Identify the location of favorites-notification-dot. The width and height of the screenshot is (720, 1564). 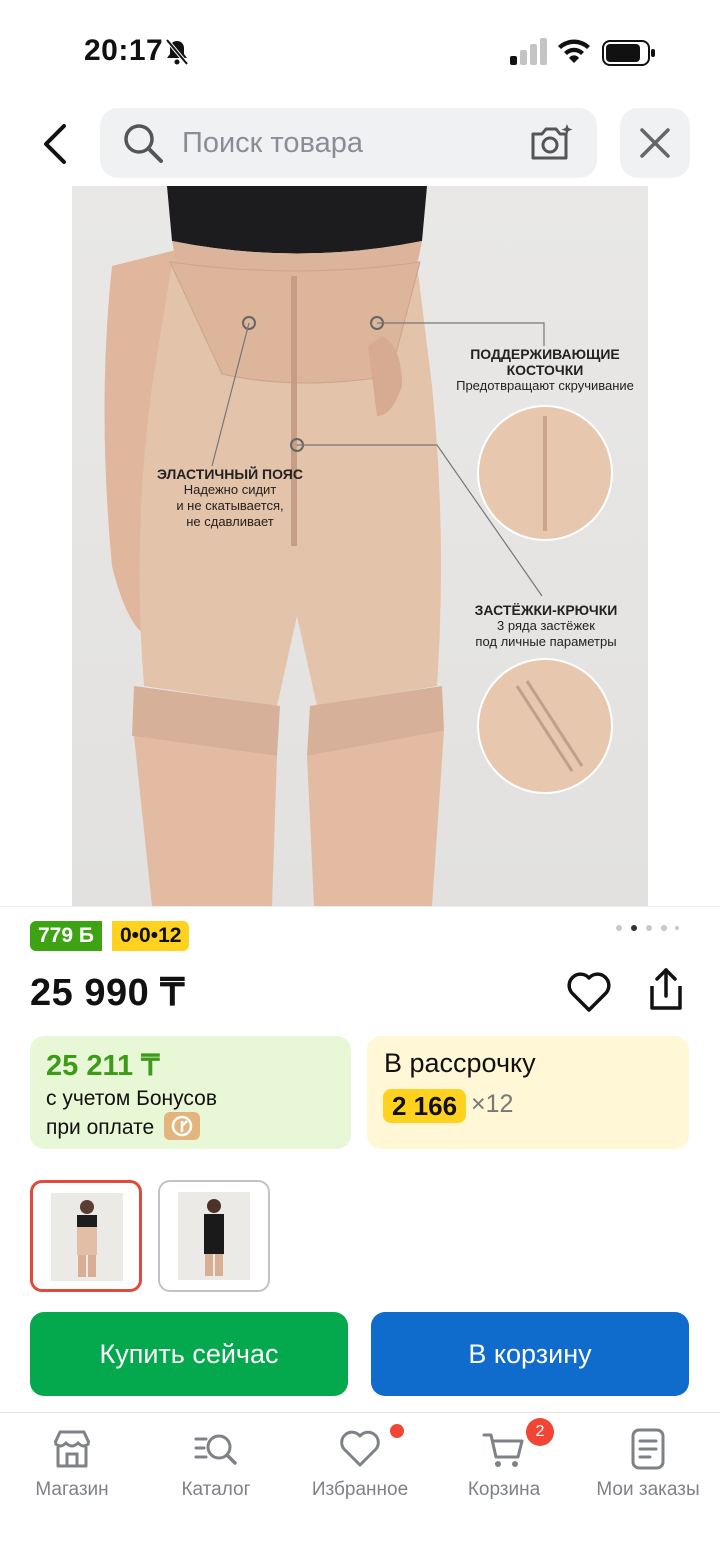
(397, 1431).